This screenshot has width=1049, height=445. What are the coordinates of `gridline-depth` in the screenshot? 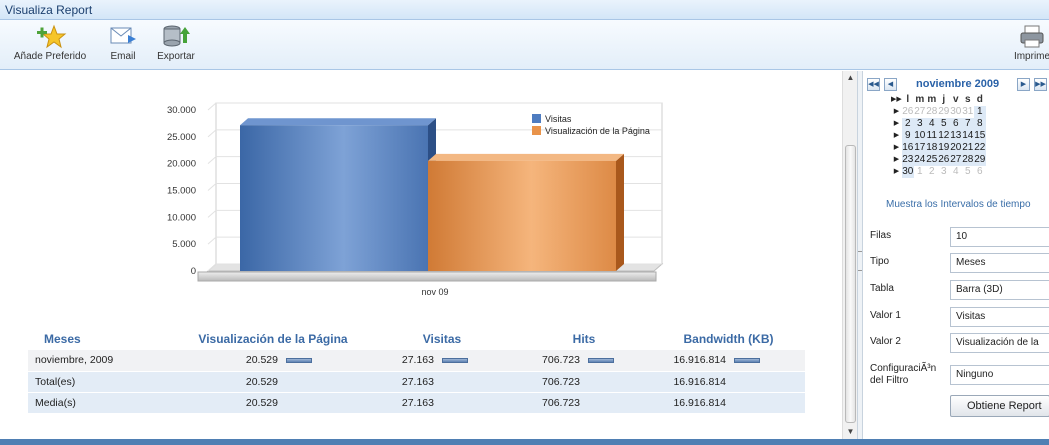 It's located at (212, 213).